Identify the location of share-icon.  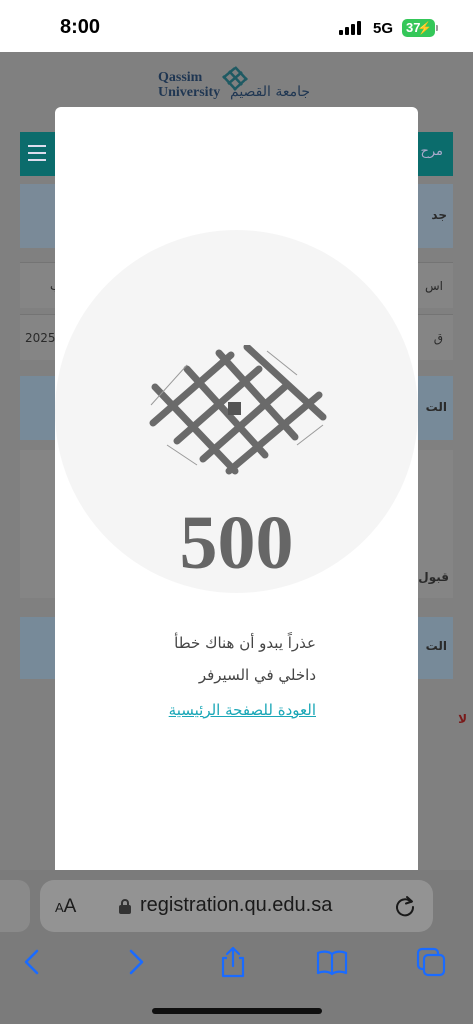
(233, 962).